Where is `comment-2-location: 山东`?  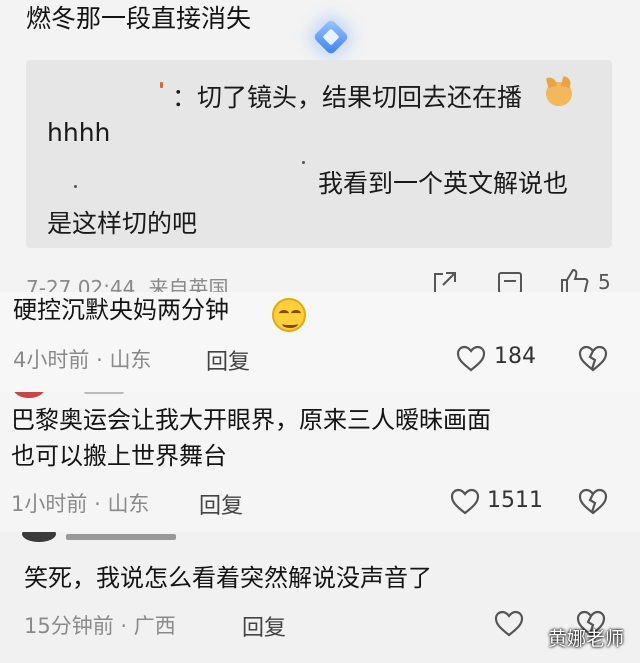 comment-2-location: 山东 is located at coordinates (128, 504).